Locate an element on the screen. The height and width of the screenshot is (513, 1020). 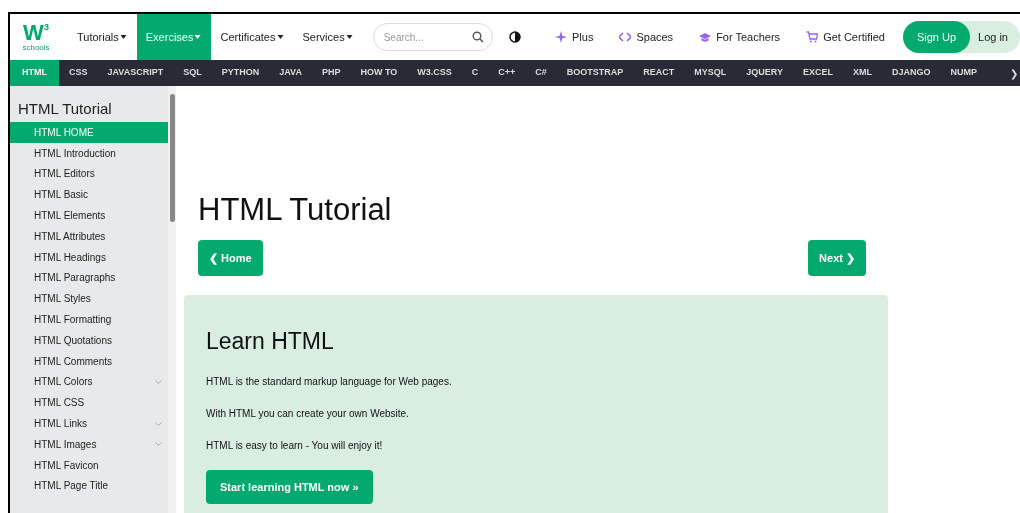
topic-tab: REACT is located at coordinates (659, 73).